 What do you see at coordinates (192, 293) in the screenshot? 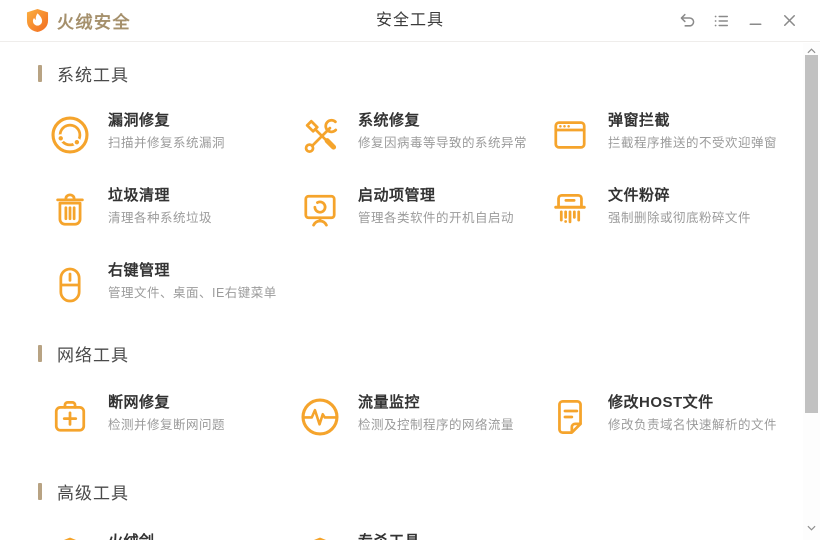
I see `tool-desc: 管理文件、桌面、IE右键菜单` at bounding box center [192, 293].